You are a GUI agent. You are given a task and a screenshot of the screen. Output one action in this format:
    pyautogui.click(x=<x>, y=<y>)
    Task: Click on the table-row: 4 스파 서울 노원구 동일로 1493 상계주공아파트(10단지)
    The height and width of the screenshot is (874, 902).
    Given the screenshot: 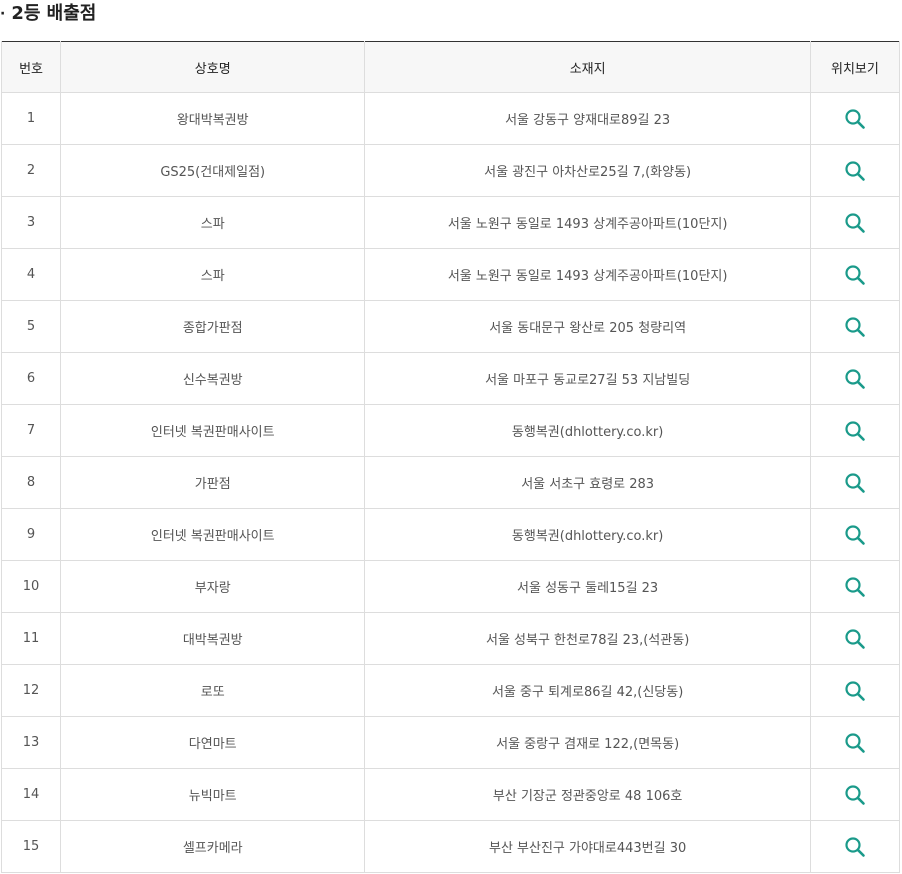 What is the action you would take?
    pyautogui.click(x=450, y=274)
    